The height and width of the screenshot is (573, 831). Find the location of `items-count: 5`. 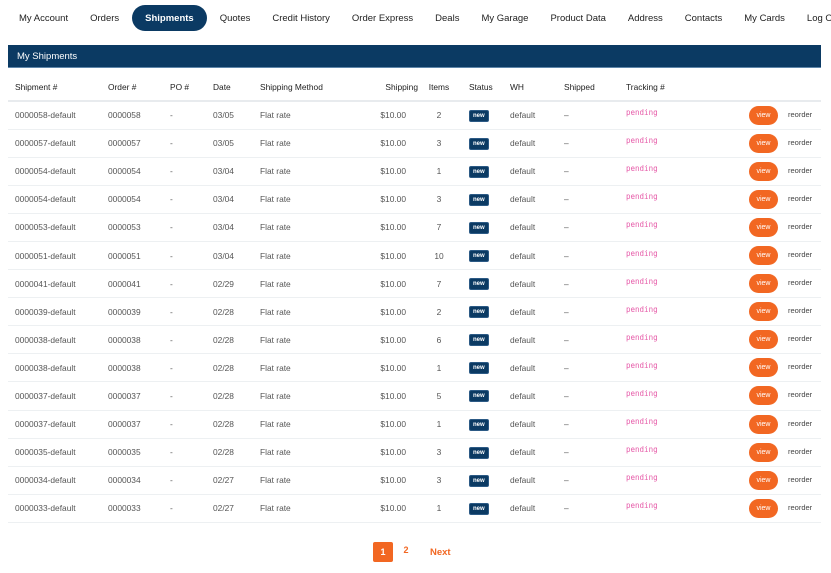

items-count: 5 is located at coordinates (439, 396).